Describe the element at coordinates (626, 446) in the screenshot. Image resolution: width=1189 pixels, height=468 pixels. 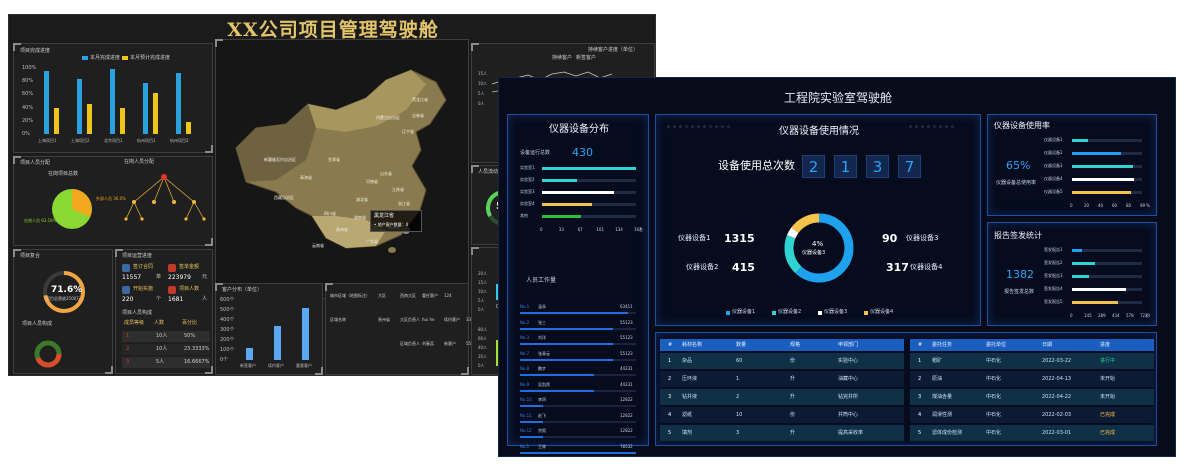
I see `staff-value: 78532` at that location.